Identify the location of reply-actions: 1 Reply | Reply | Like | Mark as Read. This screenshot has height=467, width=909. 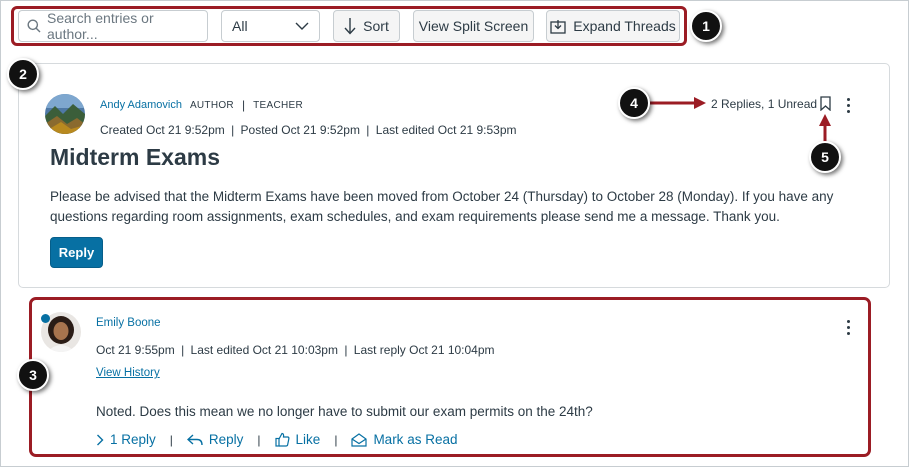
(276, 439).